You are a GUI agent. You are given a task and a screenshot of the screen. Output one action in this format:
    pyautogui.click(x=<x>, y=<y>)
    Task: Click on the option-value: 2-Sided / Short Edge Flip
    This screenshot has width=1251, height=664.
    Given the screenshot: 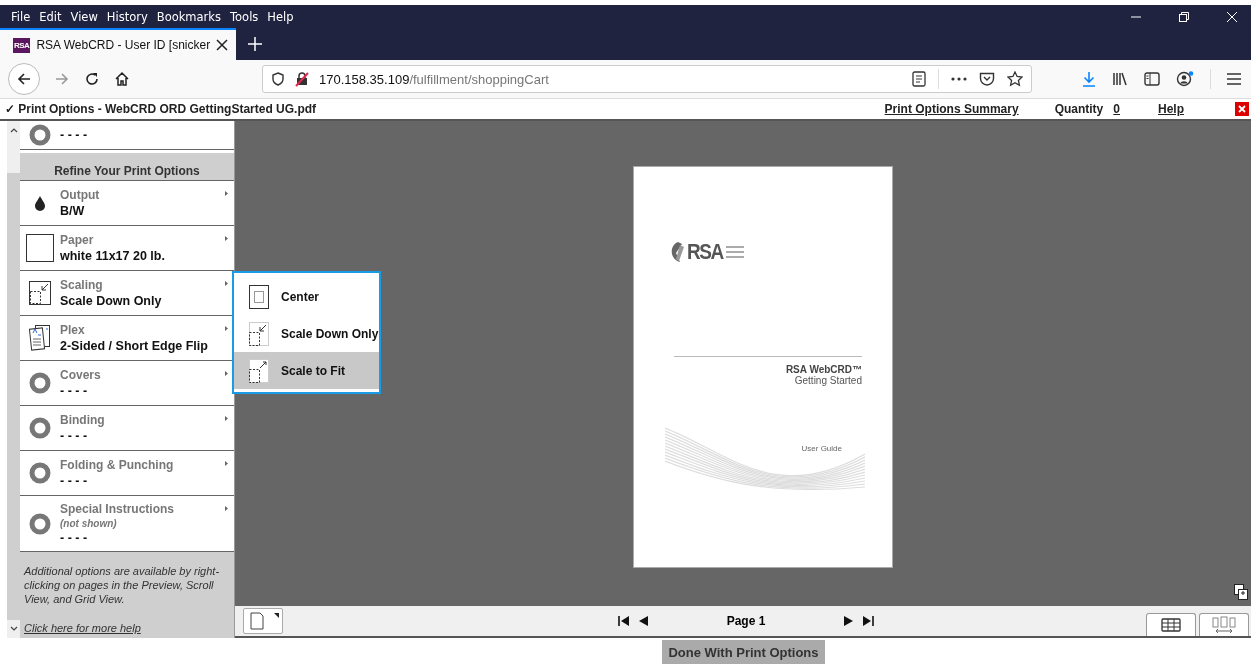 What is the action you would take?
    pyautogui.click(x=134, y=346)
    